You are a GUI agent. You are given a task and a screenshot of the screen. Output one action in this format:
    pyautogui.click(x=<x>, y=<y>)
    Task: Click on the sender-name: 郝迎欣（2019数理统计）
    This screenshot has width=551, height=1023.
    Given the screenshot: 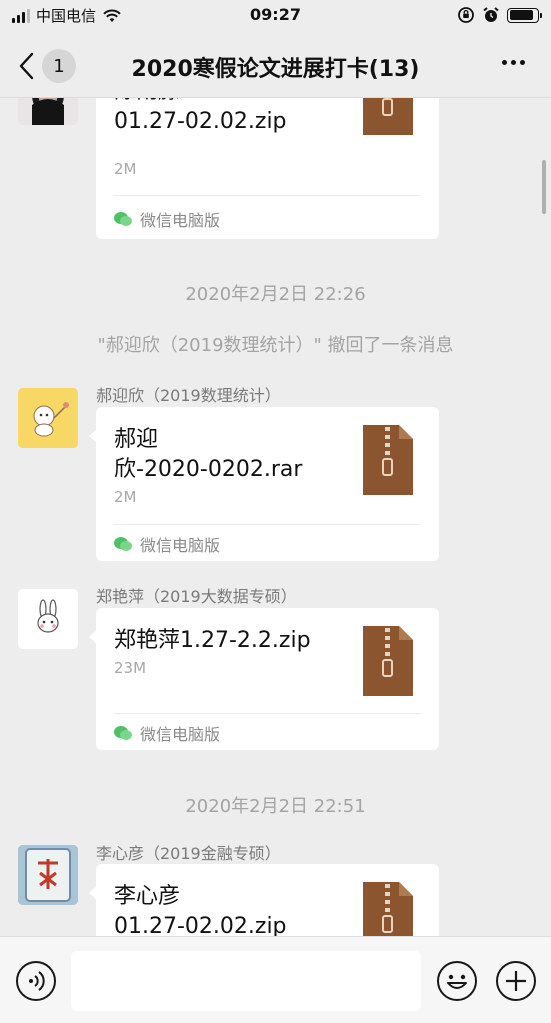 What is the action you would take?
    pyautogui.click(x=188, y=395)
    